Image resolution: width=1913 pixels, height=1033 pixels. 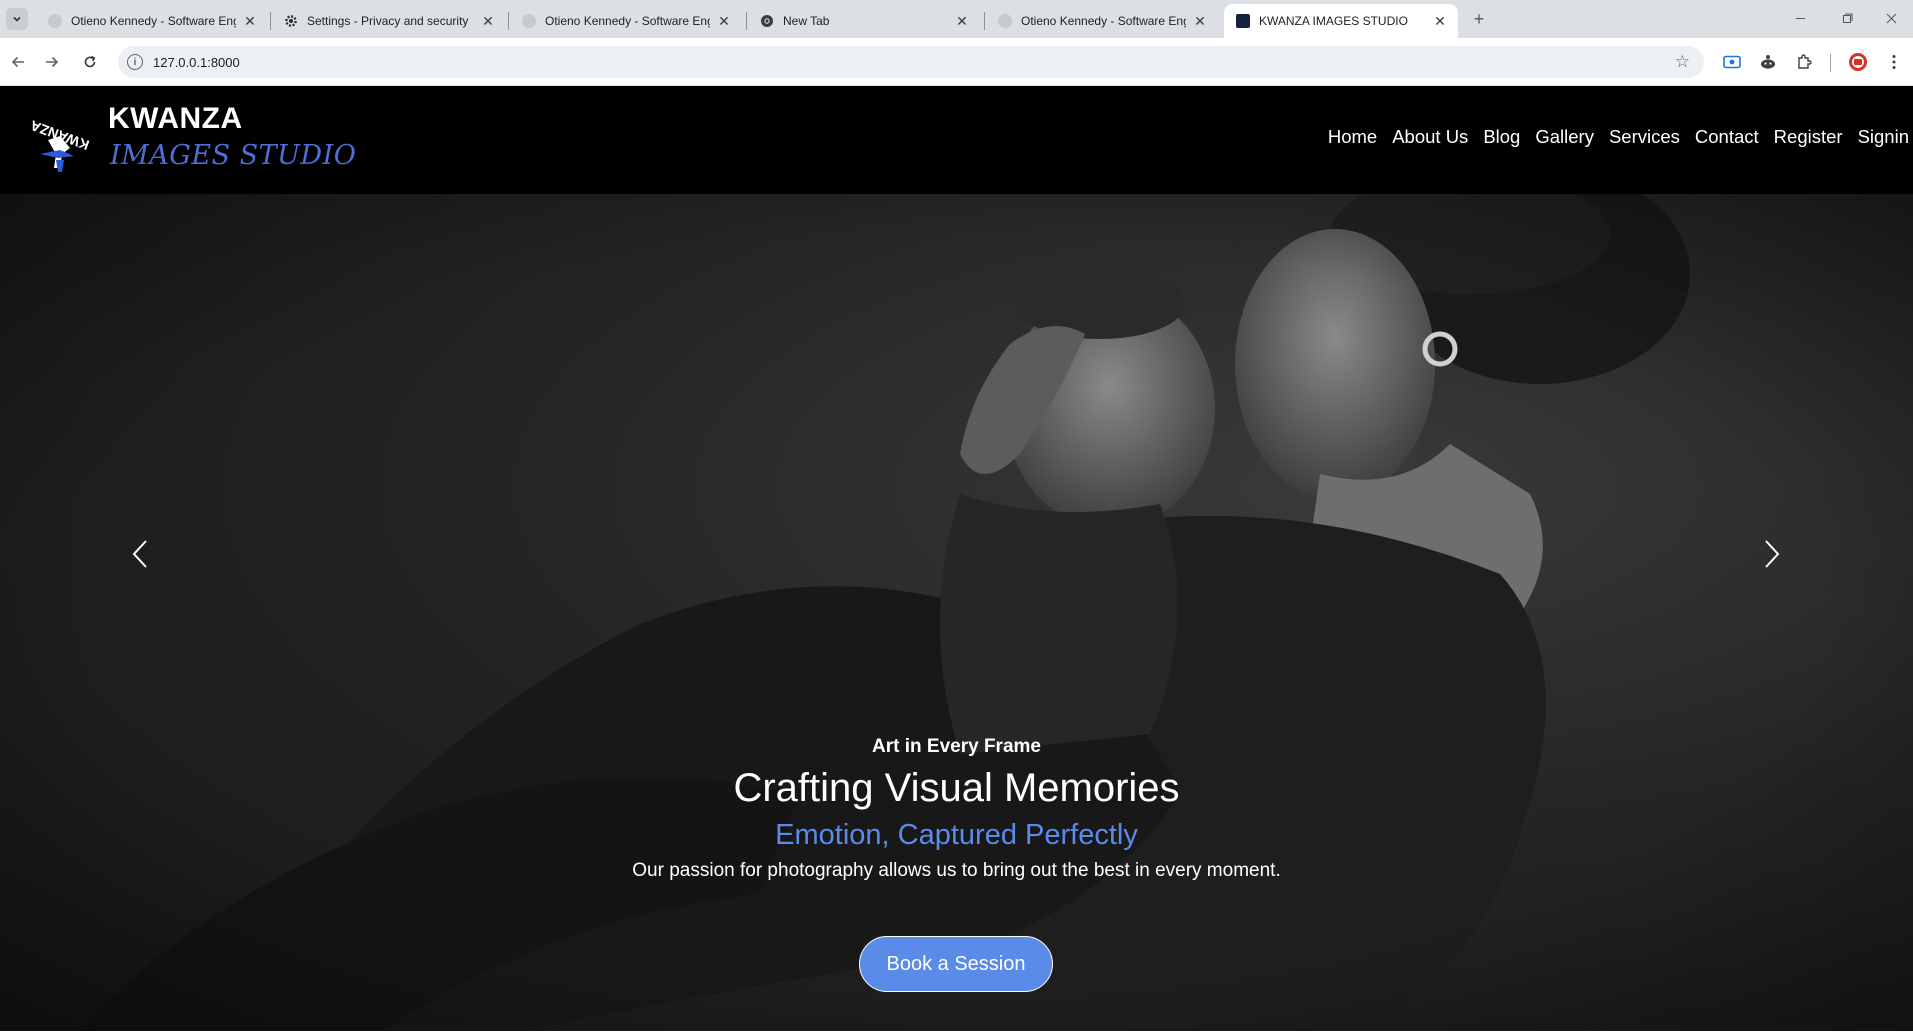 I want to click on nav-register: Register, so click(x=1808, y=137).